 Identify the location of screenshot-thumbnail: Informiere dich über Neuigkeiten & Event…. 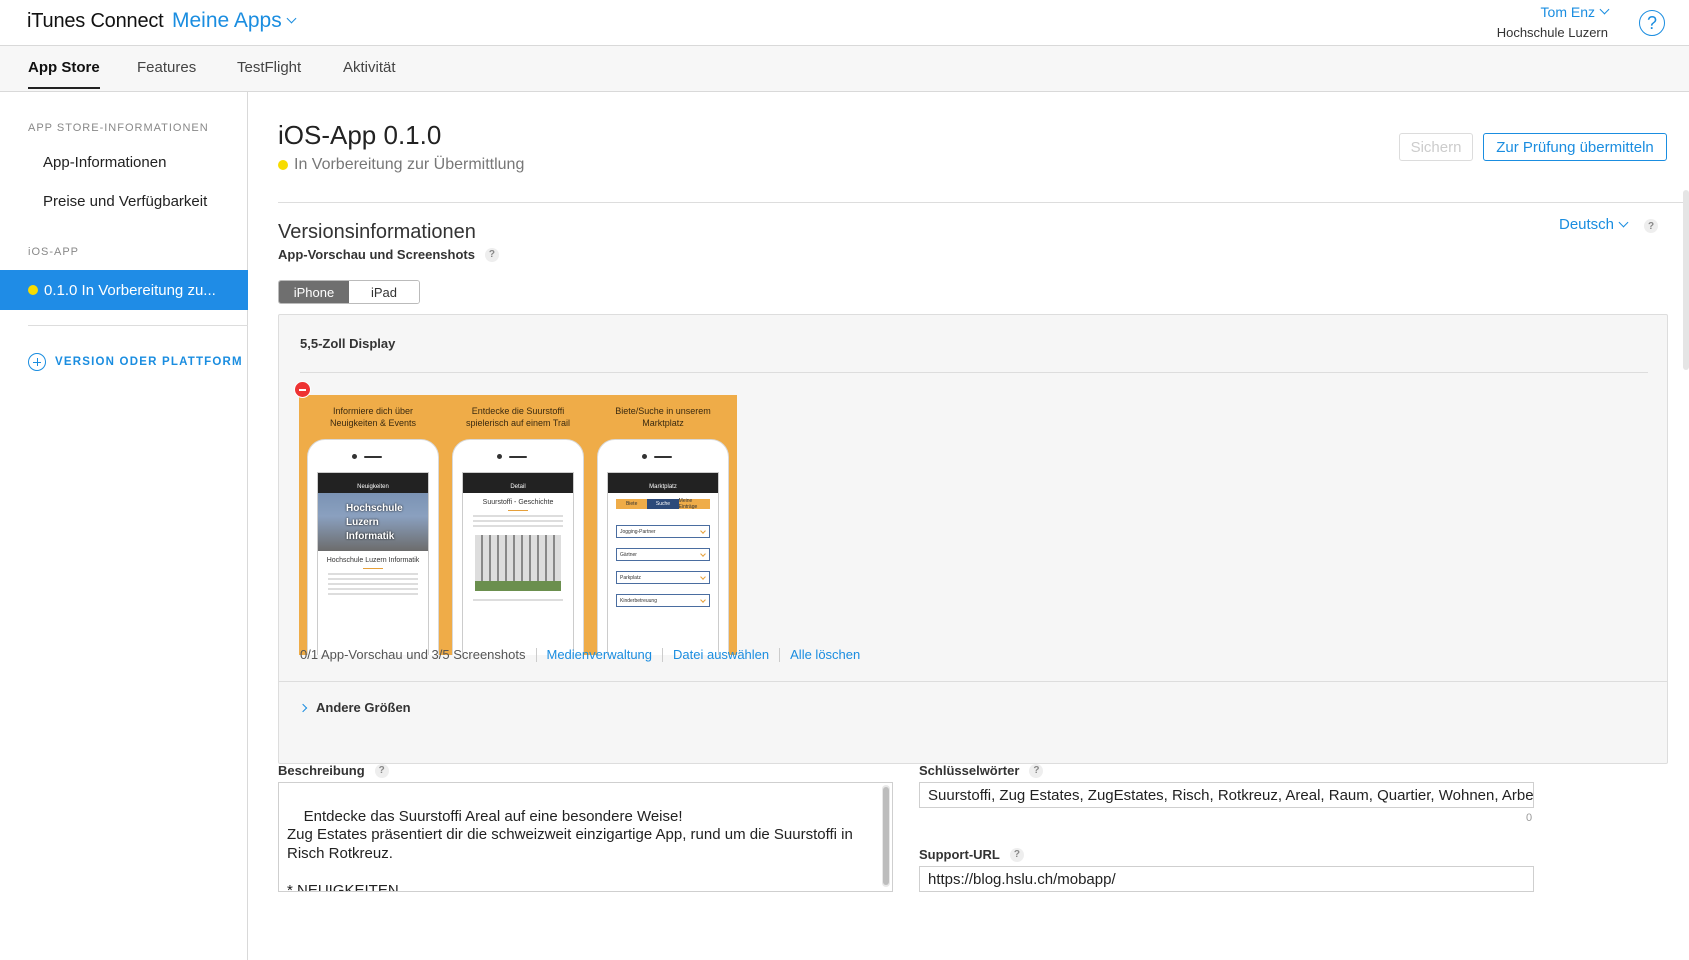
(373, 525).